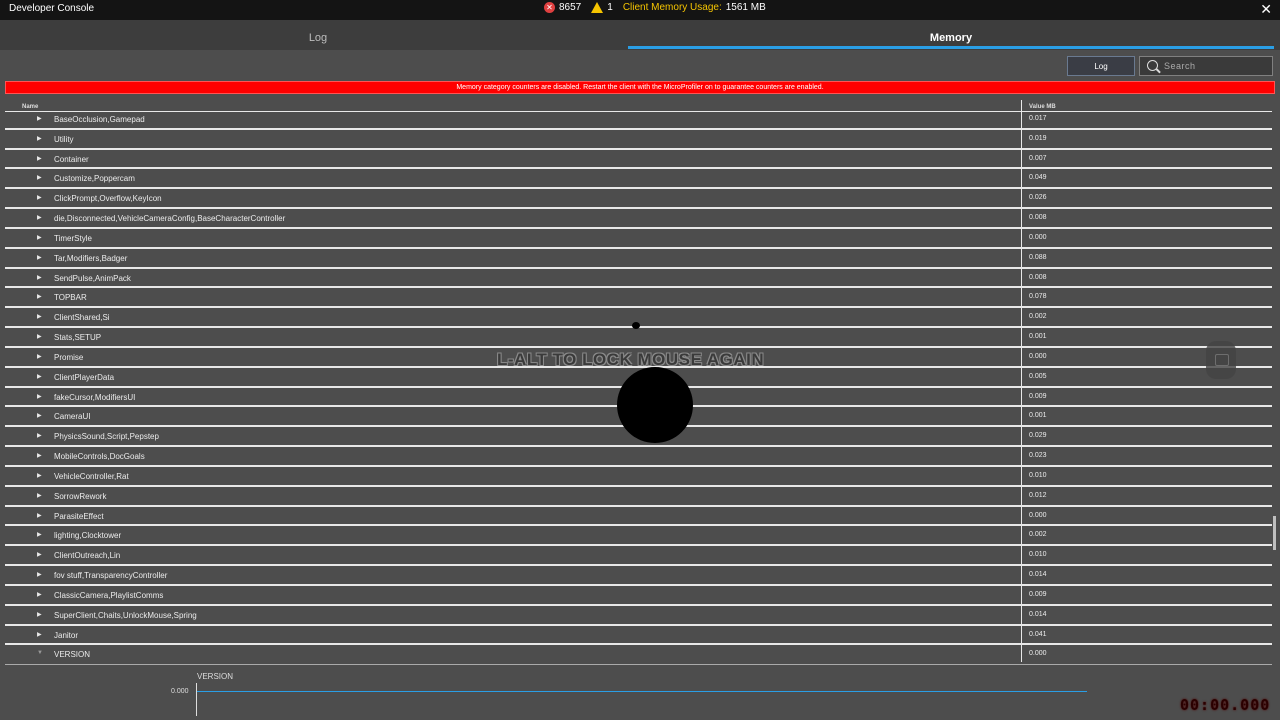  I want to click on row-value: 0.019, so click(1038, 138).